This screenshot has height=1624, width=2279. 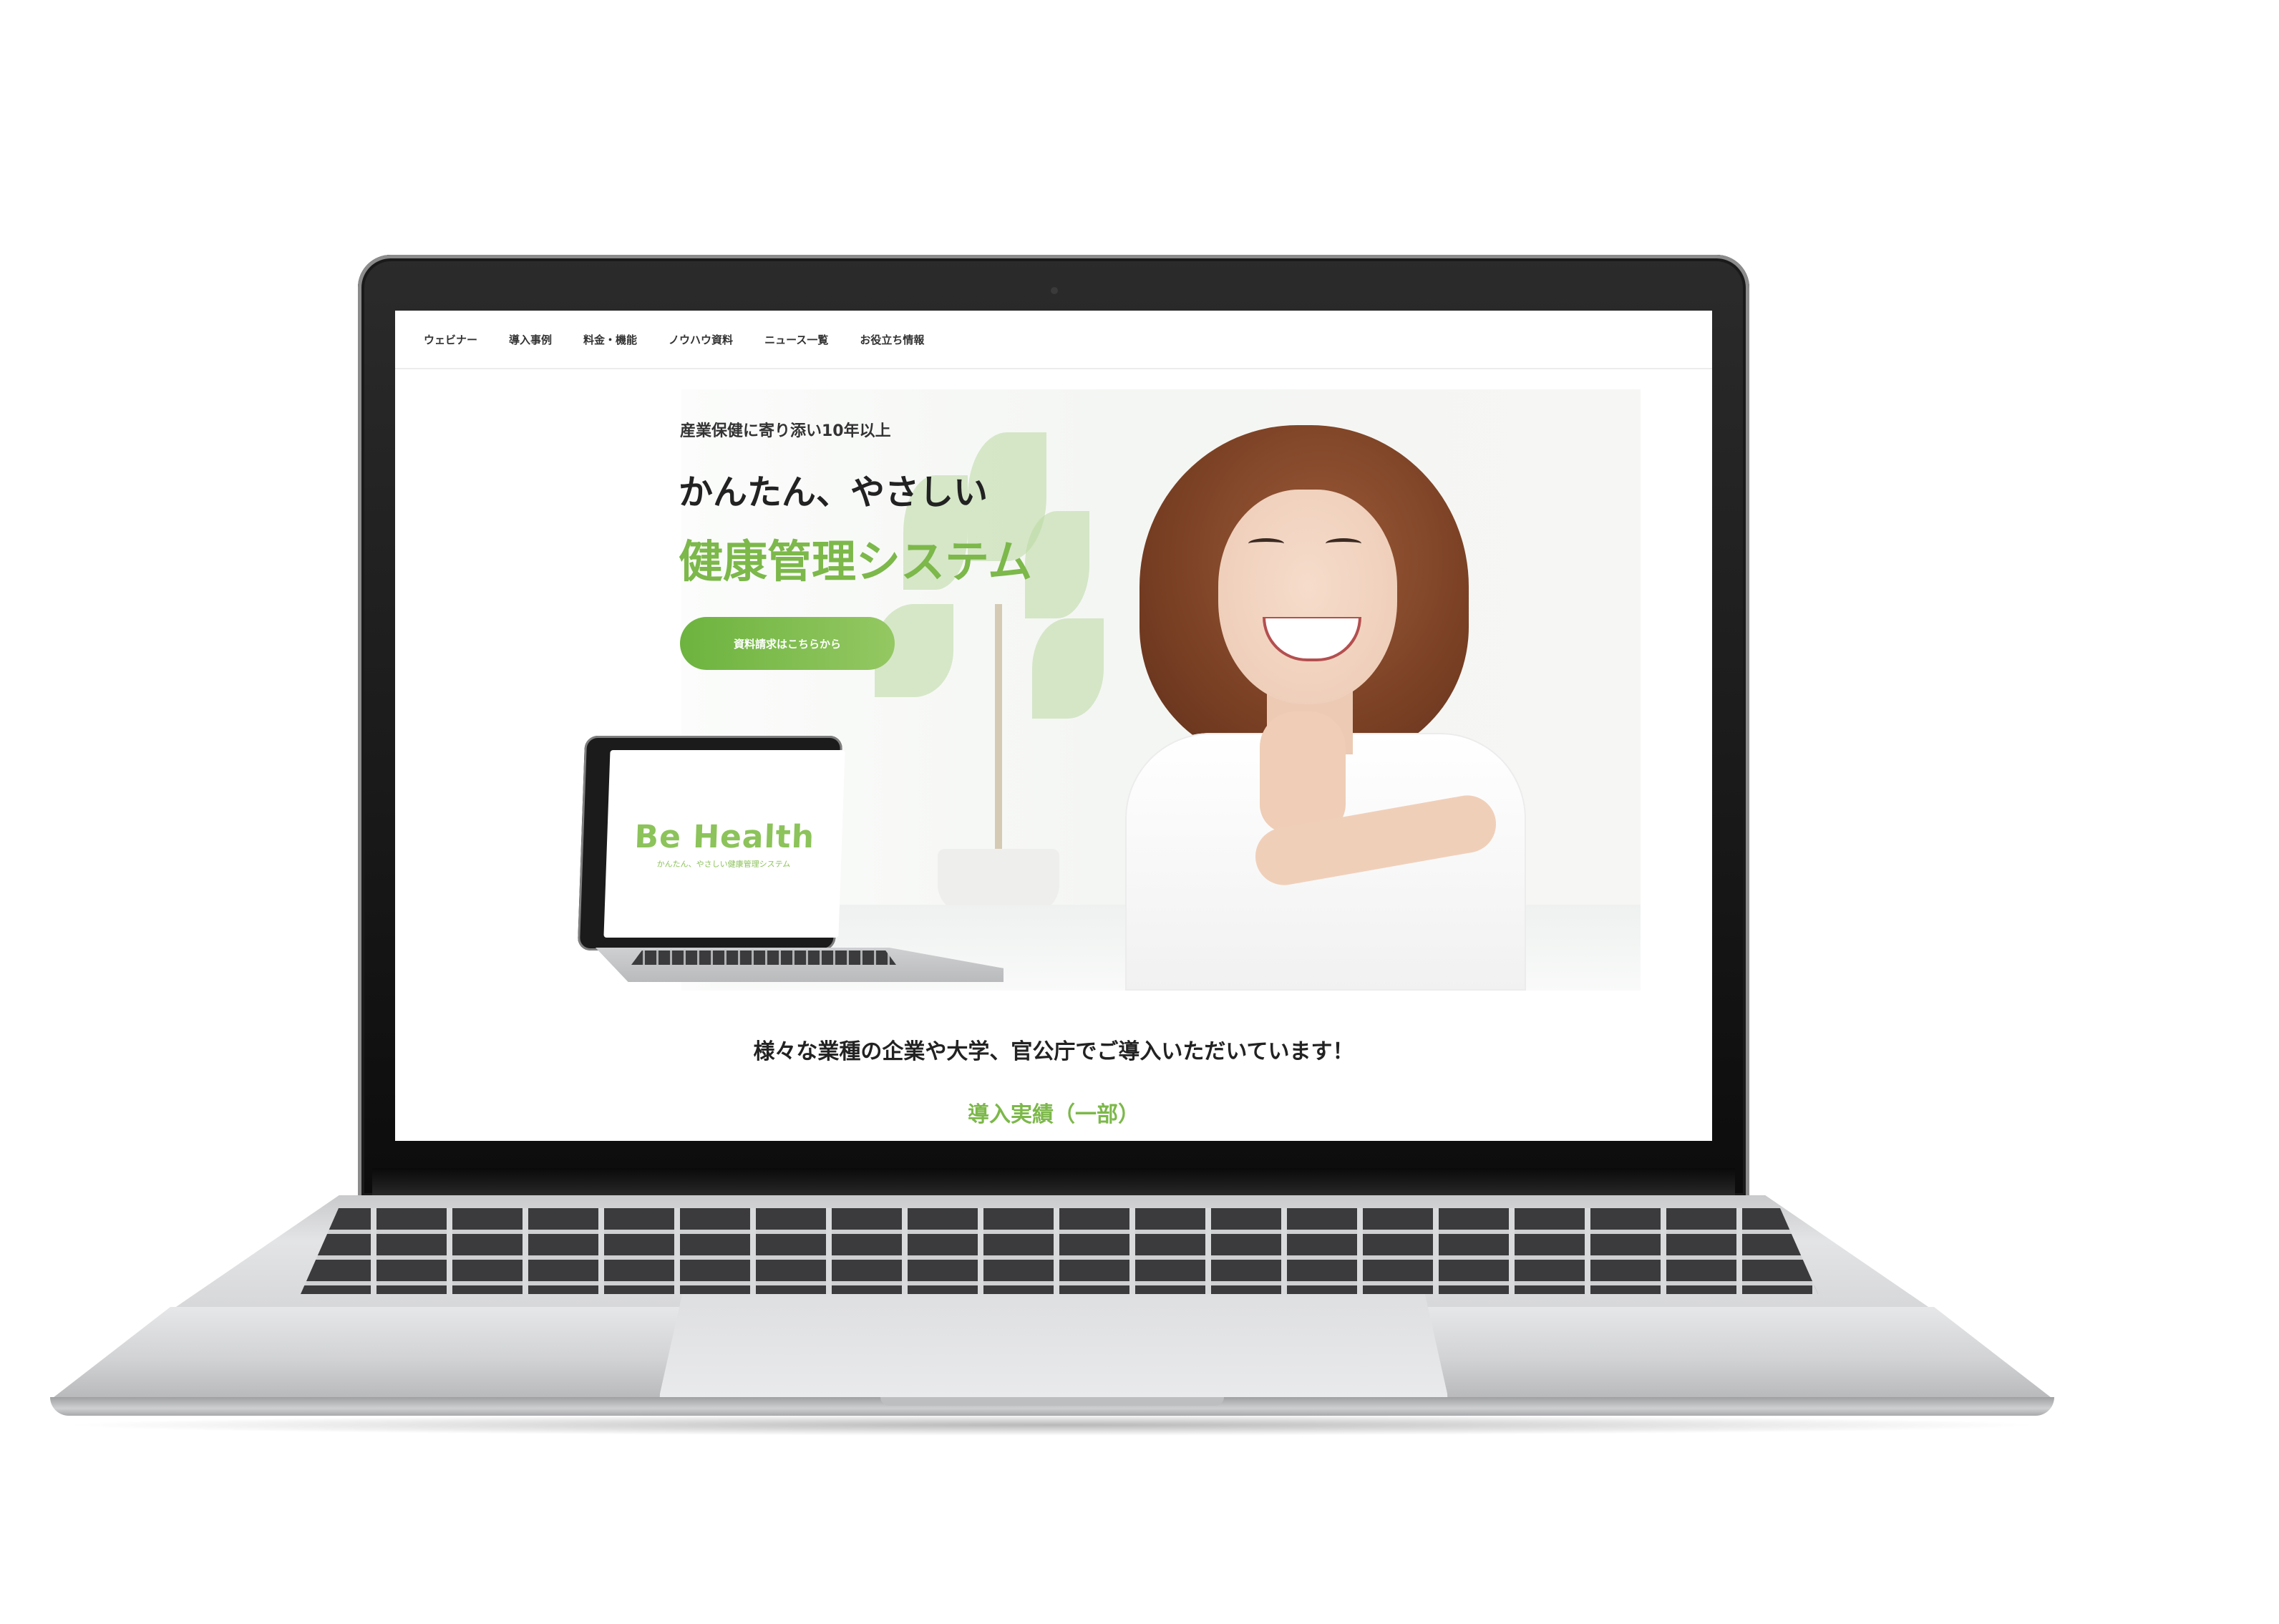 I want to click on nav-item-case-studies: 導入事例, so click(x=530, y=339).